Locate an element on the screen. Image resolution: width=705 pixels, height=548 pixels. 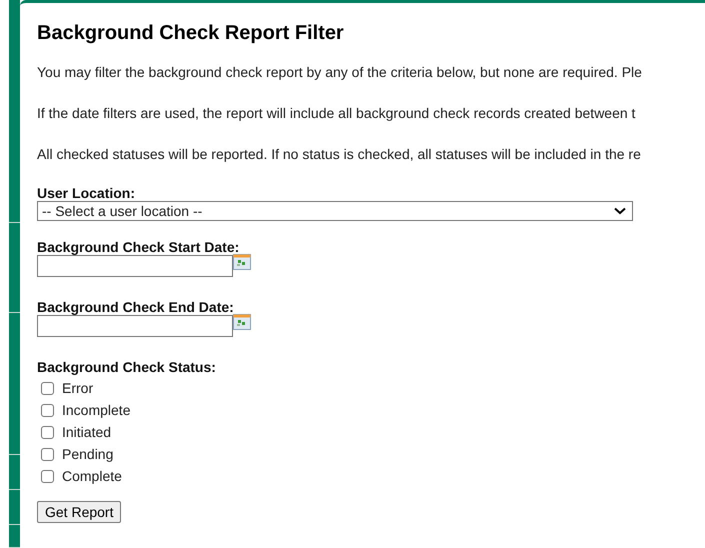
checkbox-label: Initiated is located at coordinates (87, 432).